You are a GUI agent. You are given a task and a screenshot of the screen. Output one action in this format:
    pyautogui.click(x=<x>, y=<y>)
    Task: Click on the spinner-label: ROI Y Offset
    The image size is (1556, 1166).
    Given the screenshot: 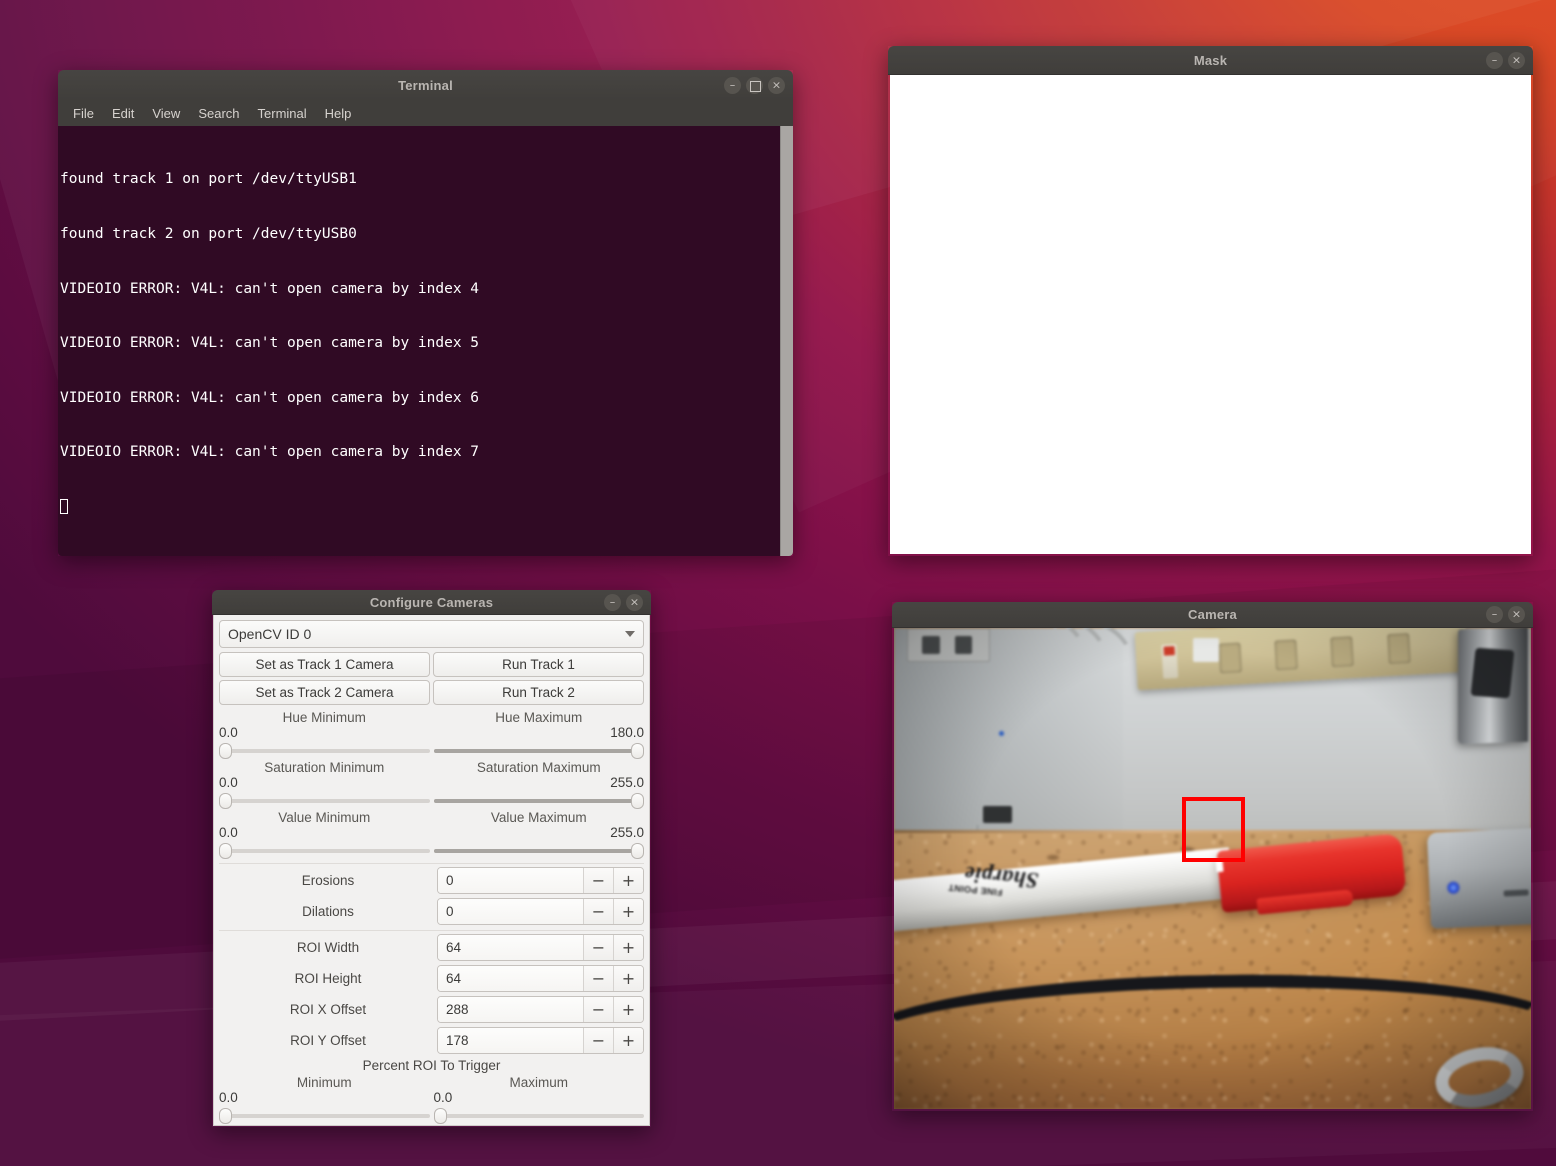 What is the action you would take?
    pyautogui.click(x=328, y=1040)
    